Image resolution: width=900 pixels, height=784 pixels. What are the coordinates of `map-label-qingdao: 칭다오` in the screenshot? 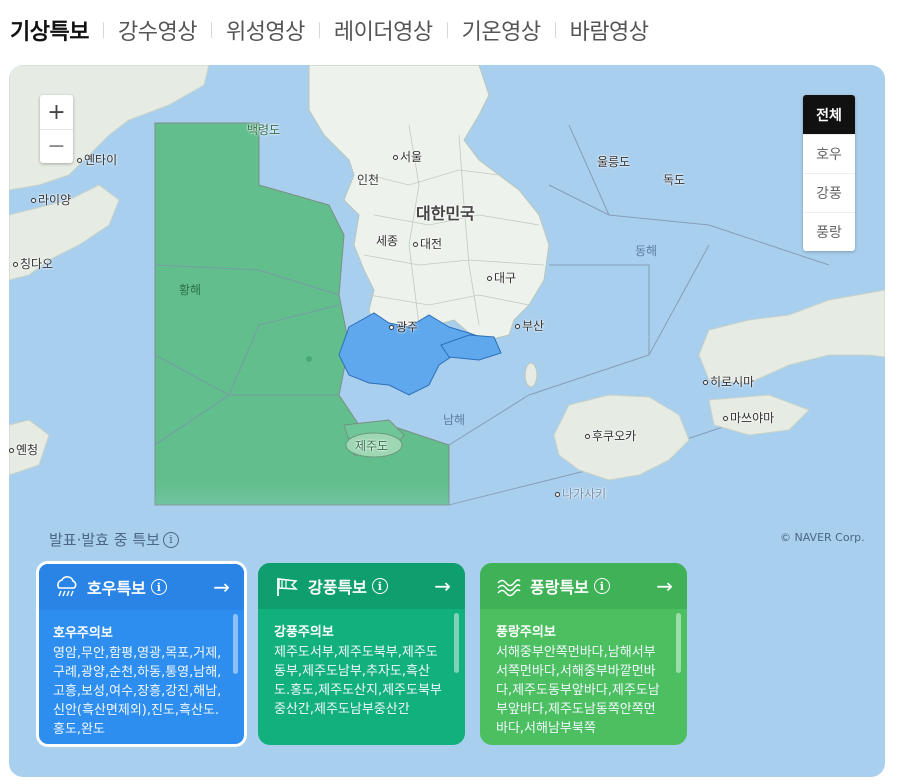 It's located at (33, 263).